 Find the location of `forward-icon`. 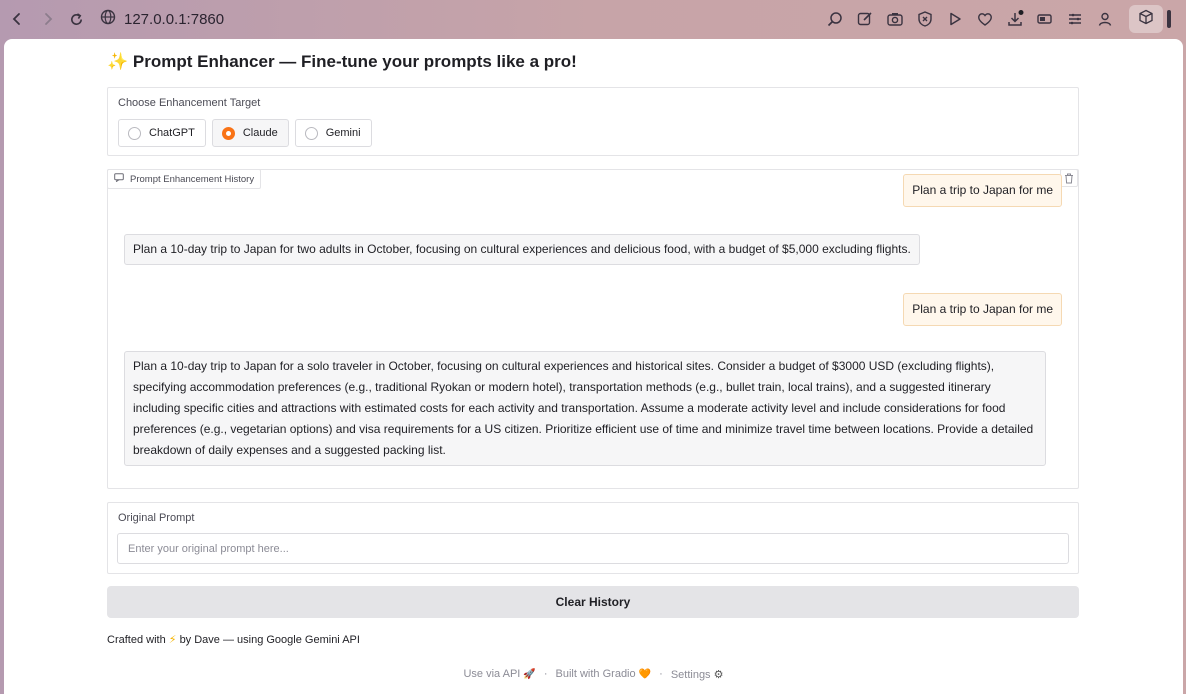

forward-icon is located at coordinates (48, 19).